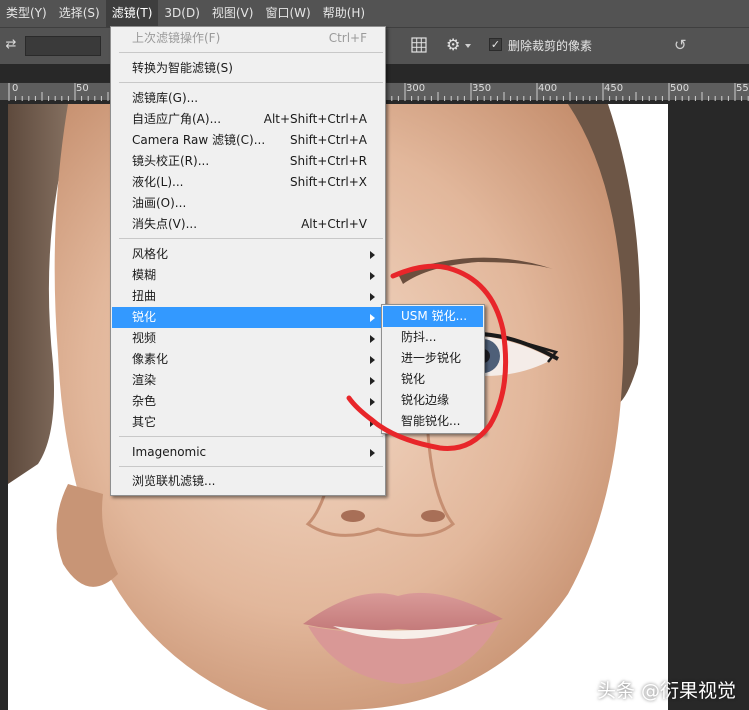 The height and width of the screenshot is (710, 749). I want to click on ruler-label: 50, so click(82, 88).